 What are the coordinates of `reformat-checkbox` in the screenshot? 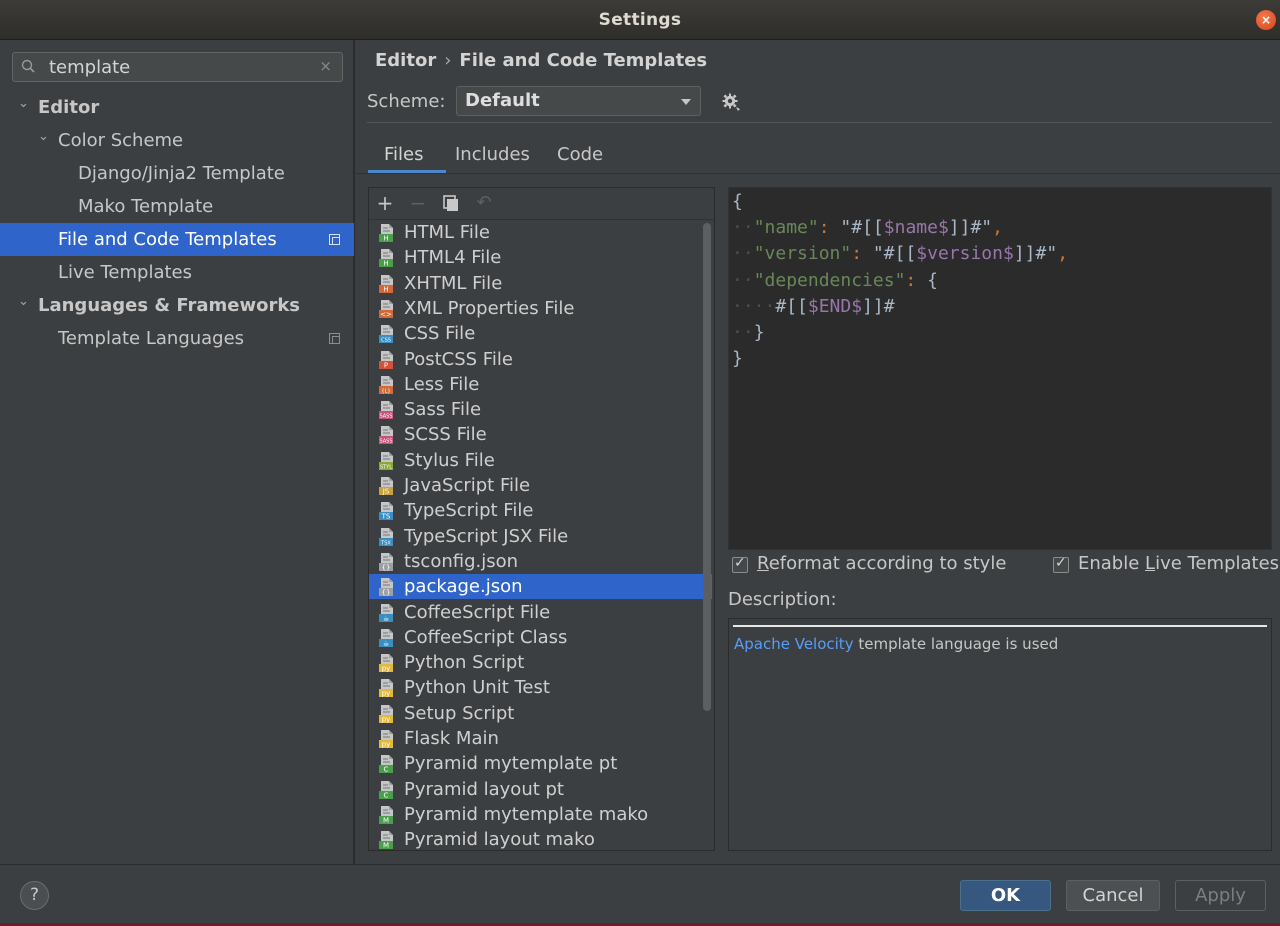 It's located at (740, 564).